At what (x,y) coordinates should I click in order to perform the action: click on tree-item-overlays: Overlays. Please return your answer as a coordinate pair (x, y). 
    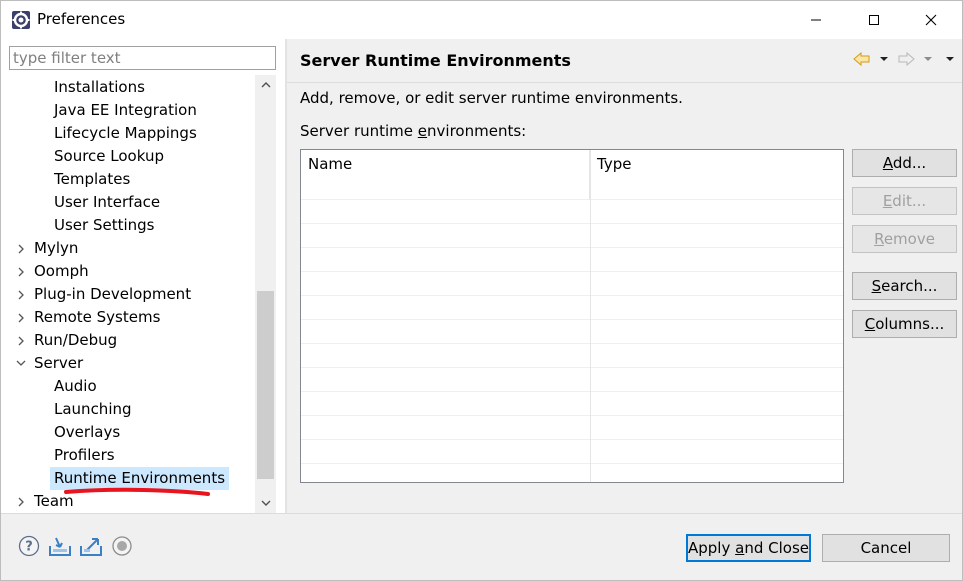
    Looking at the image, I should click on (87, 432).